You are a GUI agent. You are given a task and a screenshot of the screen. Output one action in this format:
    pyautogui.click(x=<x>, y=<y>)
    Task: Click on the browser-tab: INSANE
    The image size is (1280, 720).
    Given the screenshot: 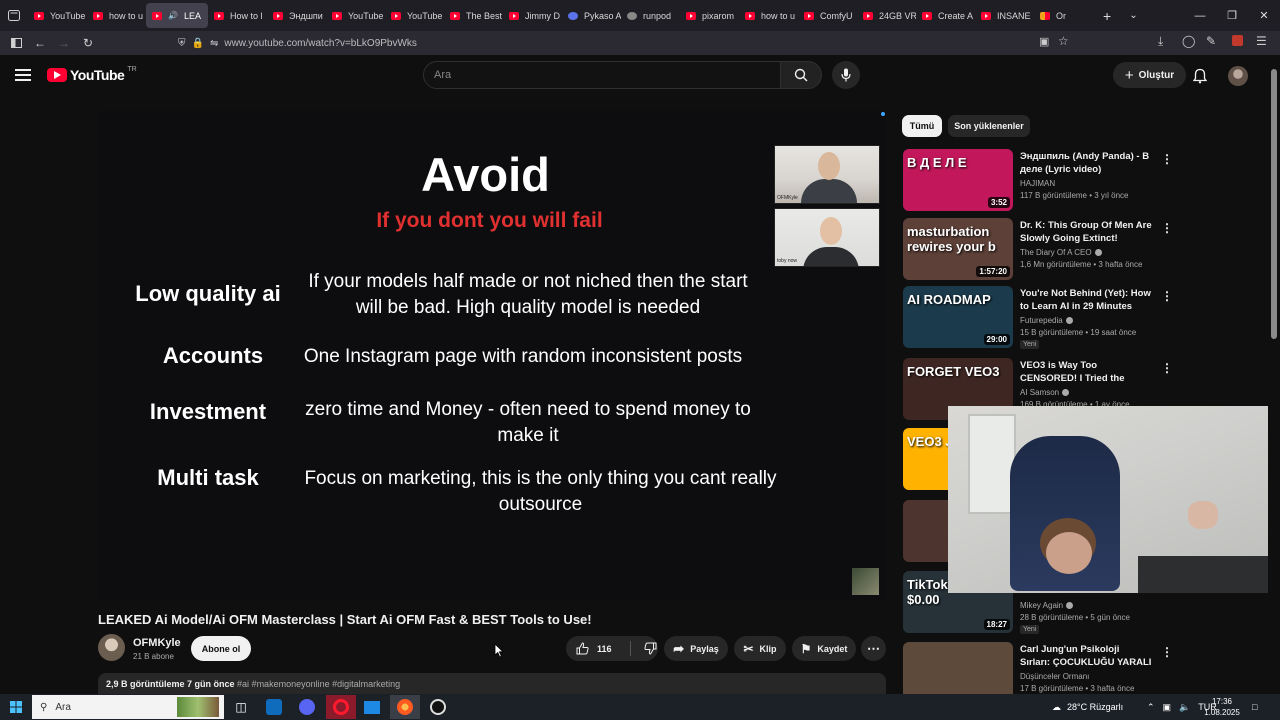 What is the action you would take?
    pyautogui.click(x=1004, y=15)
    